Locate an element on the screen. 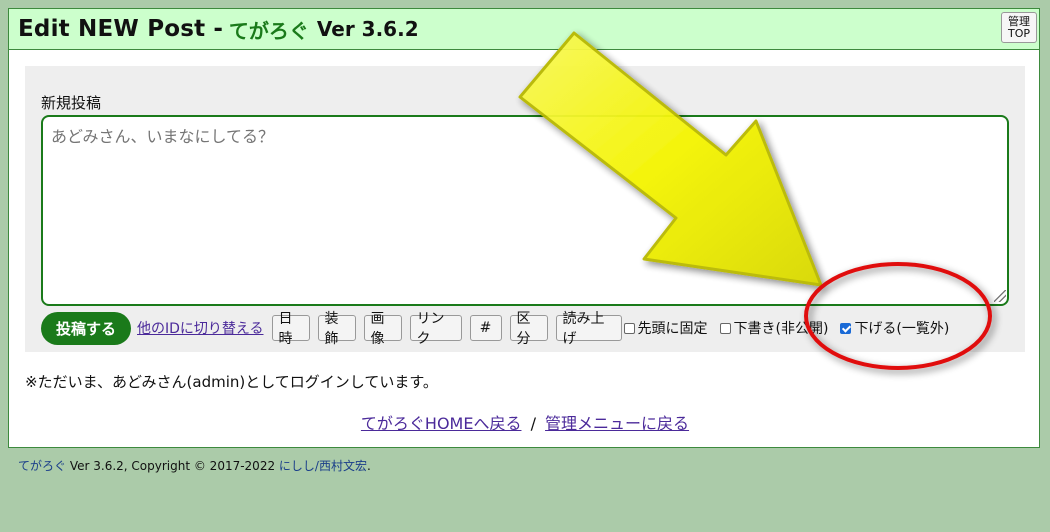  pin-top-label: 先頭に固定 is located at coordinates (672, 329).